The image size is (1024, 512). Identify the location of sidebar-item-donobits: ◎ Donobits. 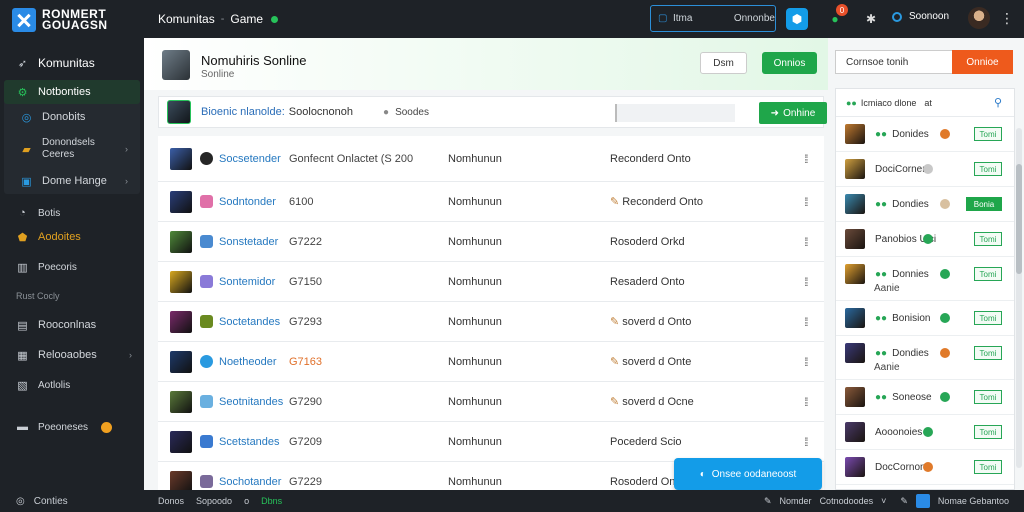
(72, 117).